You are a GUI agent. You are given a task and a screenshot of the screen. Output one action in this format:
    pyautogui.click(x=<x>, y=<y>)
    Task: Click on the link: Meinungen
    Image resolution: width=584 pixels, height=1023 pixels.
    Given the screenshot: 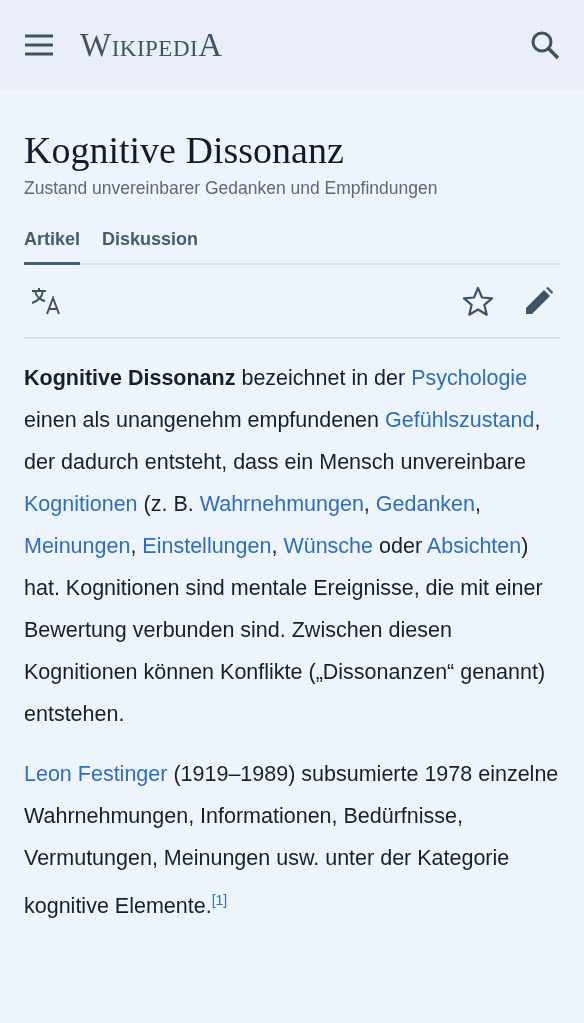 What is the action you would take?
    pyautogui.click(x=77, y=546)
    